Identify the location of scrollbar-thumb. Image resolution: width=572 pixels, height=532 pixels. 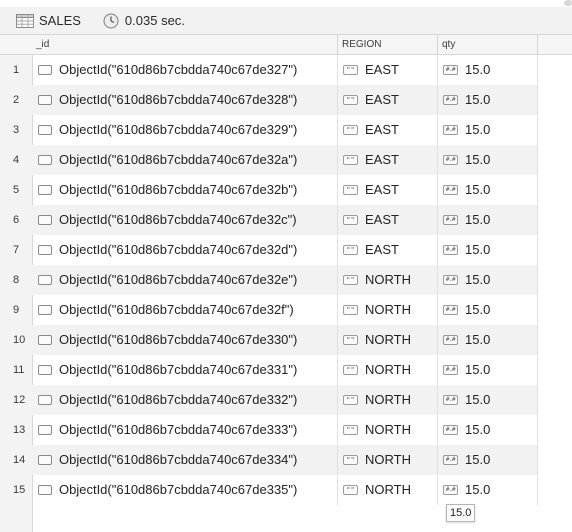
(568, 3).